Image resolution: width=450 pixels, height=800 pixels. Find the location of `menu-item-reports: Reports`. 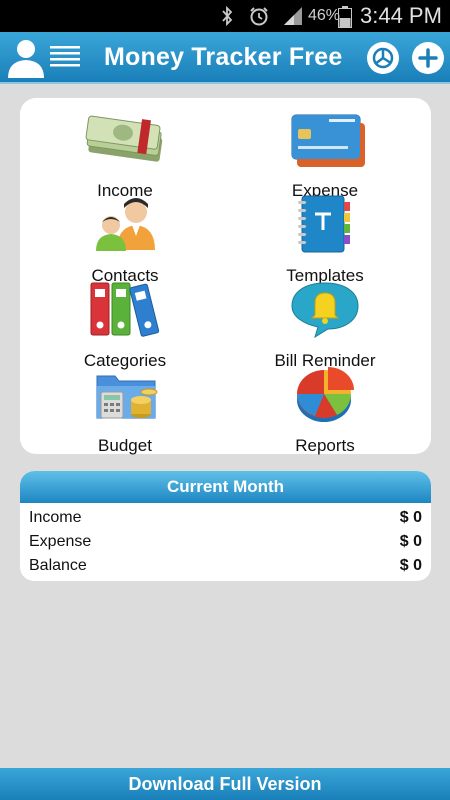

menu-item-reports: Reports is located at coordinates (325, 409).